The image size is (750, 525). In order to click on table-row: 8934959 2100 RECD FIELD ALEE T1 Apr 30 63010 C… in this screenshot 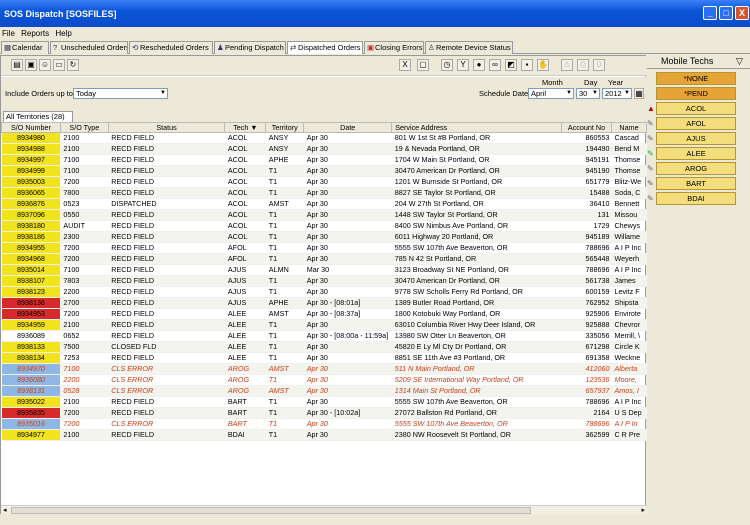, I will do `click(324, 325)`.